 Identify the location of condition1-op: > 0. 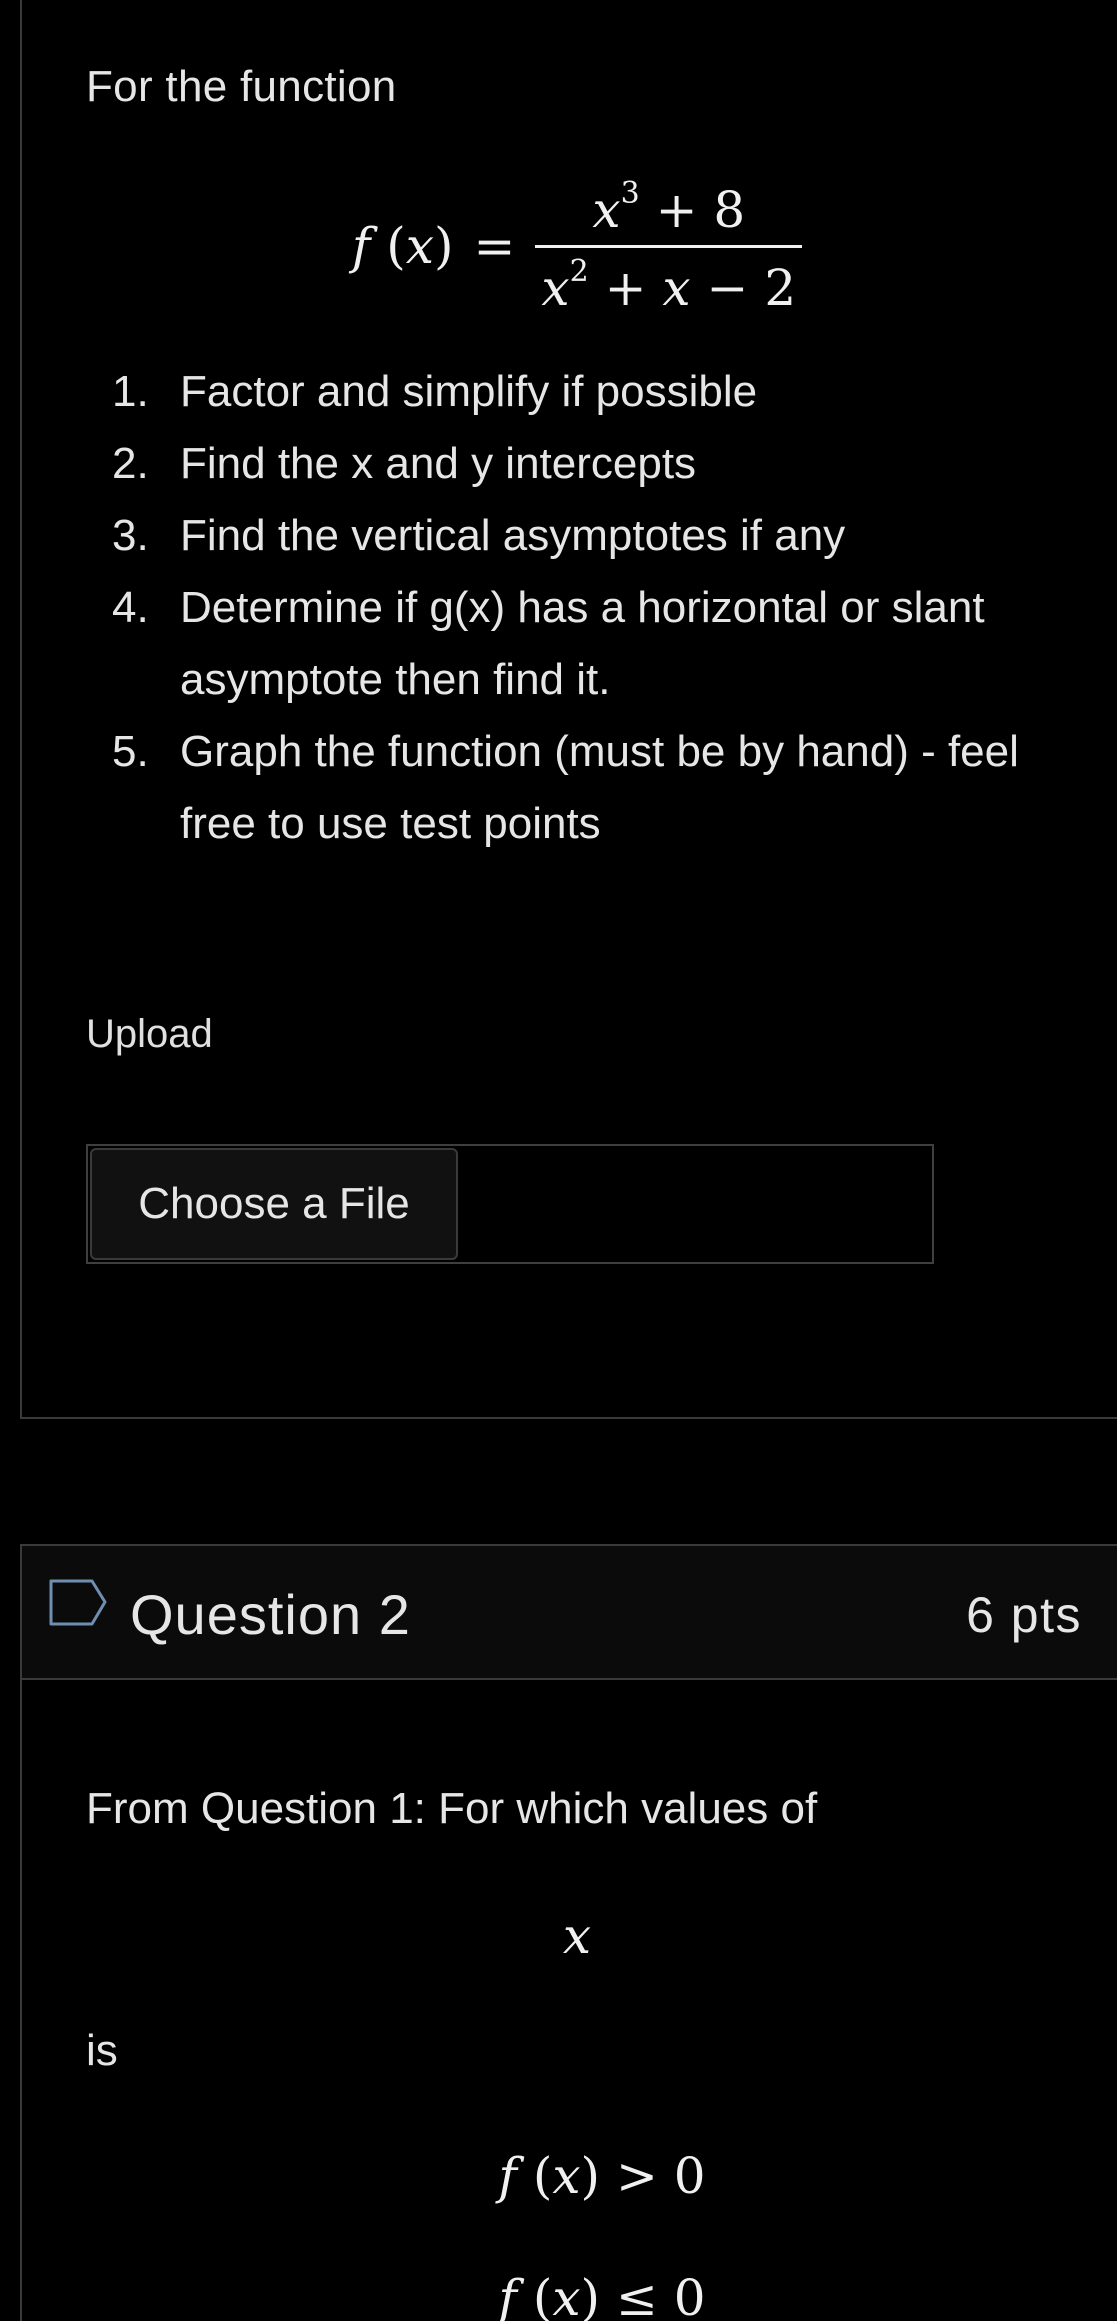
(660, 2176).